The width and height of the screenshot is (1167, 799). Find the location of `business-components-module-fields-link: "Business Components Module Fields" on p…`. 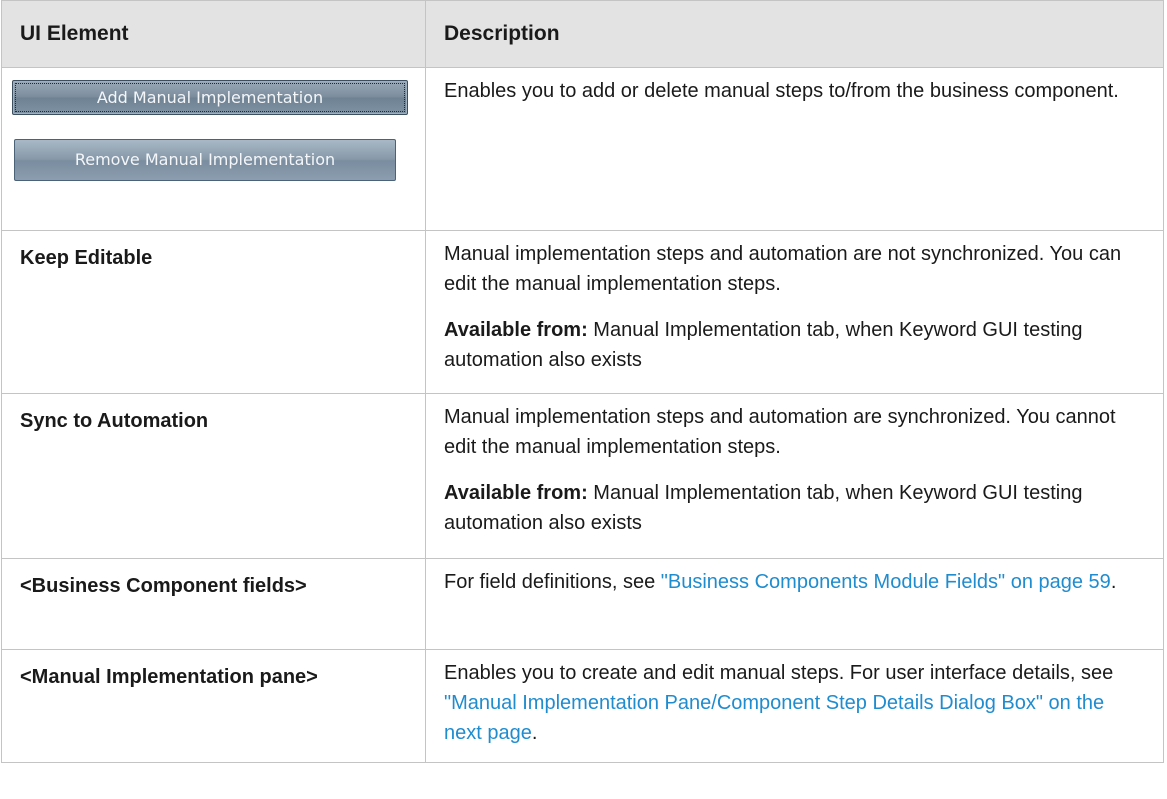

business-components-module-fields-link: "Business Components Module Fields" on p… is located at coordinates (886, 582).